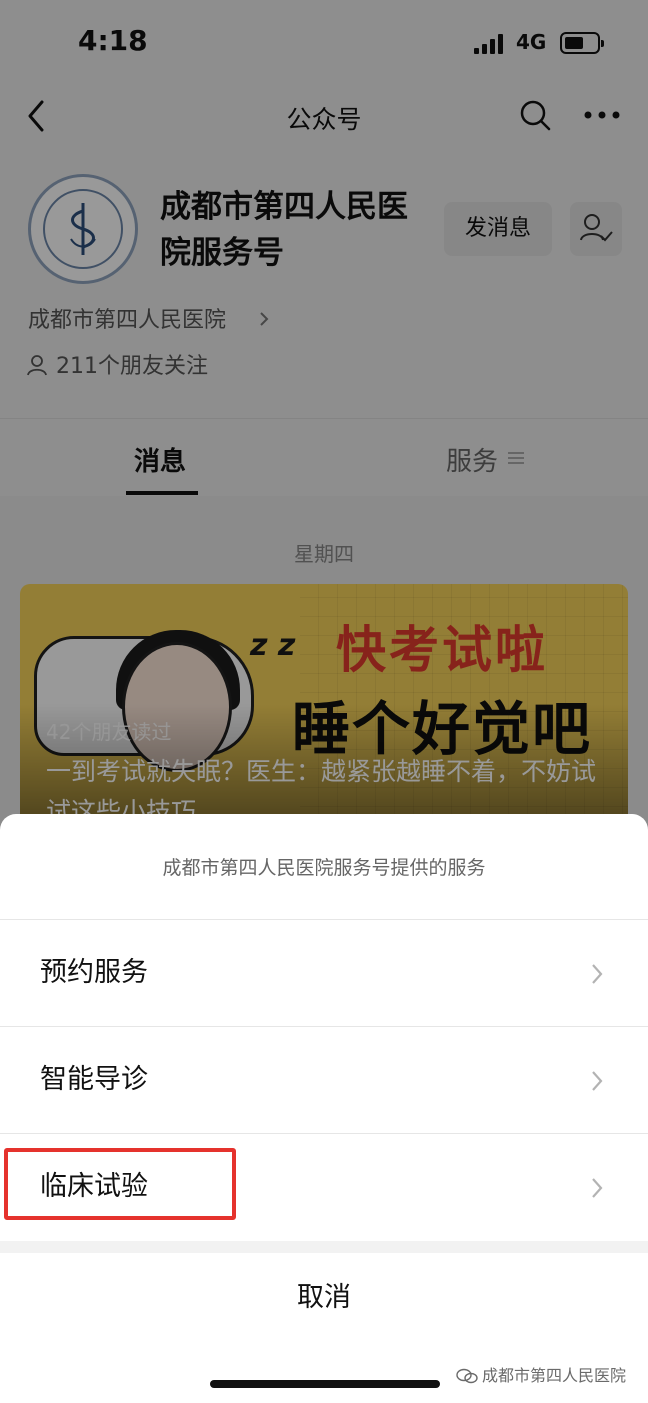 Image resolution: width=648 pixels, height=1403 pixels. Describe the element at coordinates (324, 973) in the screenshot. I see `service-item-appointment: 预约服务` at that location.